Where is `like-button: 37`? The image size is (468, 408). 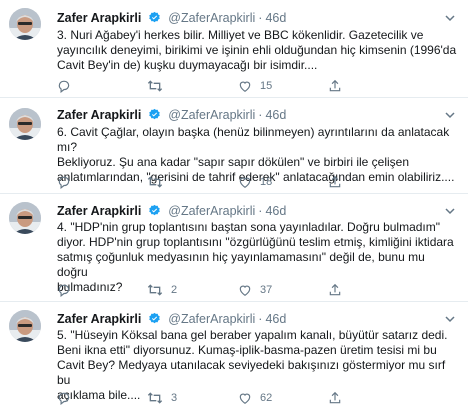
like-button: 37 is located at coordinates (255, 290).